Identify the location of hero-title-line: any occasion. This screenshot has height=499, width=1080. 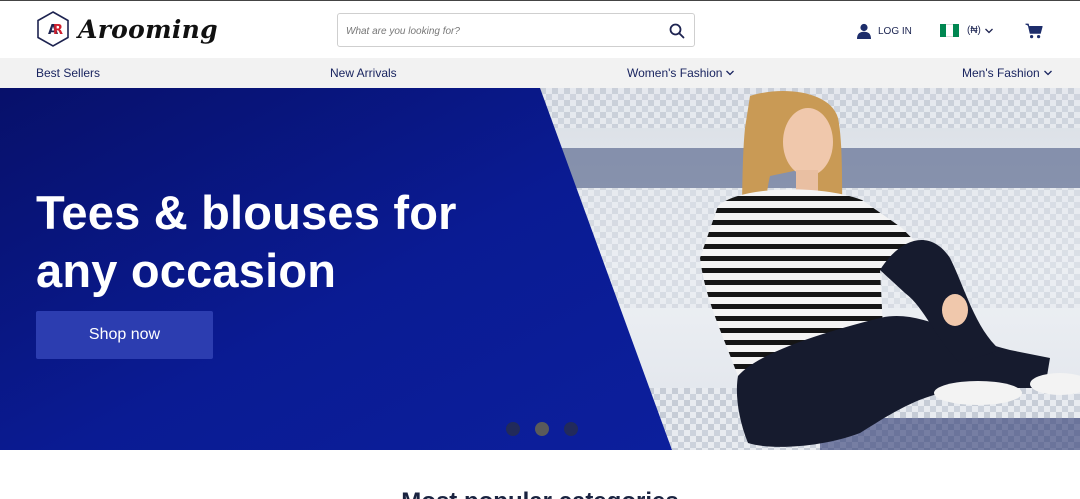
(186, 270).